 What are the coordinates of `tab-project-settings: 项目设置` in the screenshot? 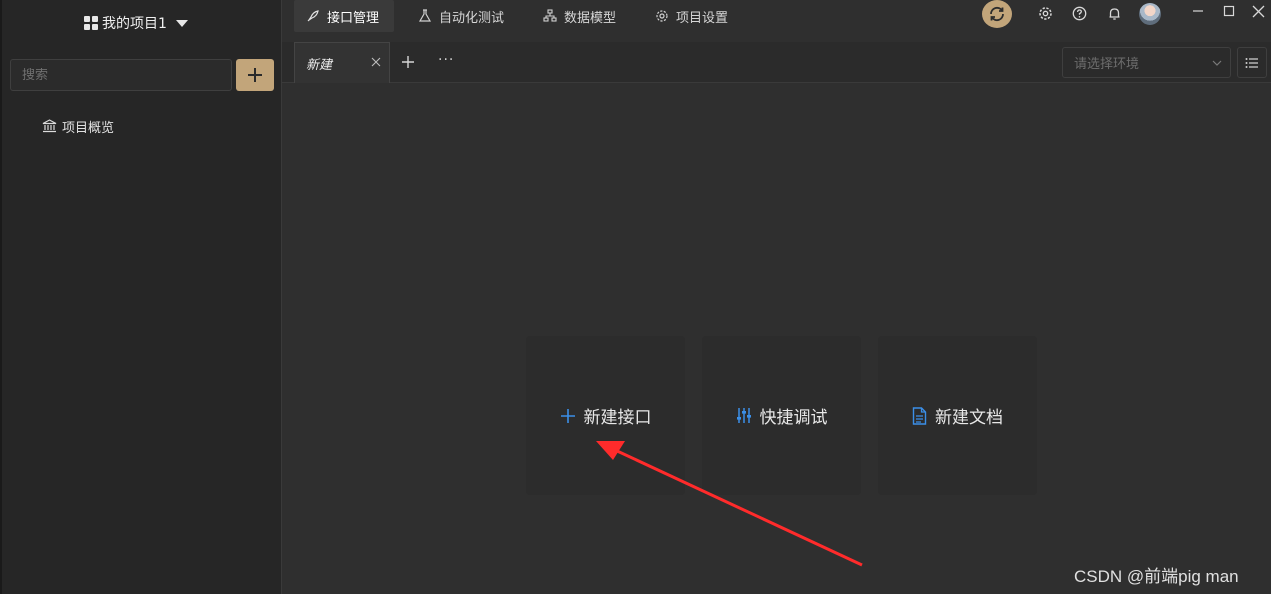 It's located at (693, 16).